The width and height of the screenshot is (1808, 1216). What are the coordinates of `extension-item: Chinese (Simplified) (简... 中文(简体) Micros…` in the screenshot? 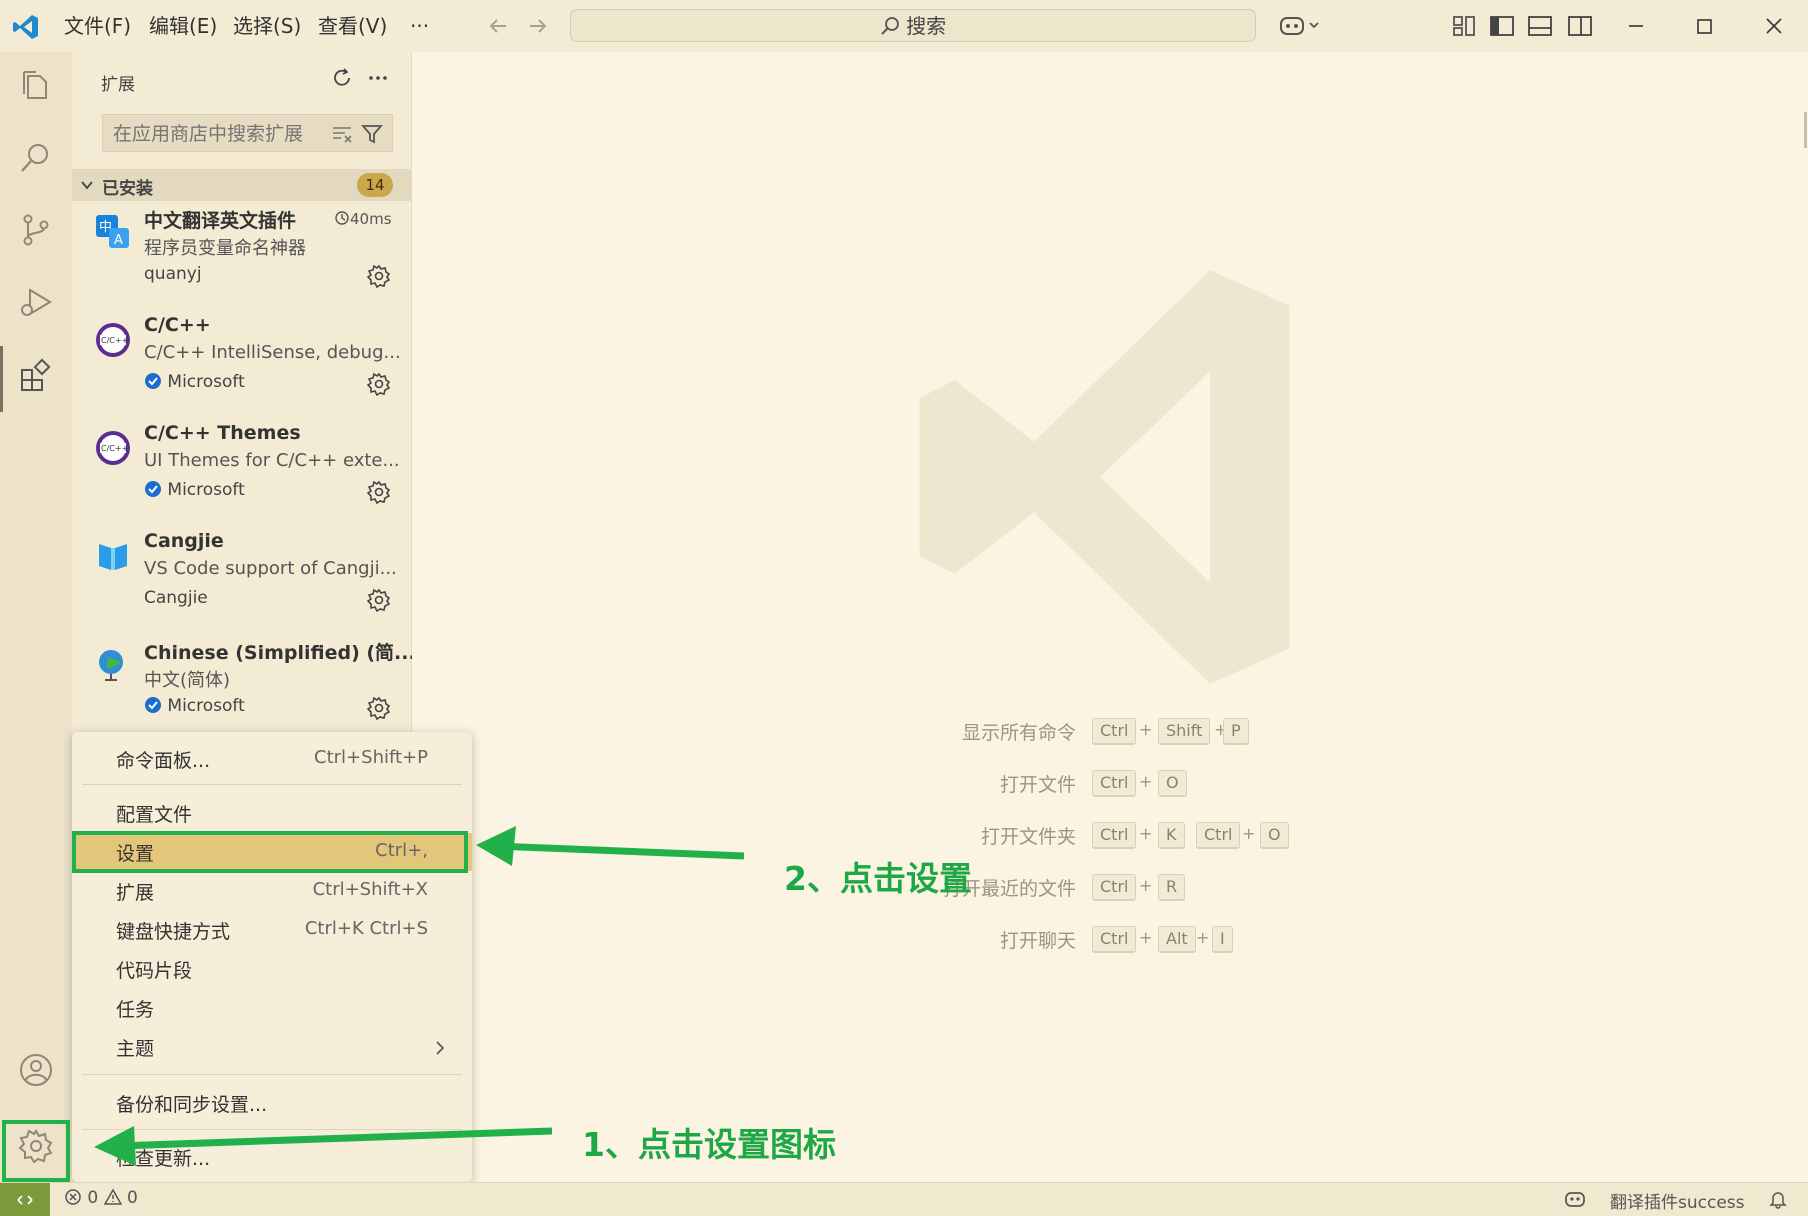 It's located at (244, 688).